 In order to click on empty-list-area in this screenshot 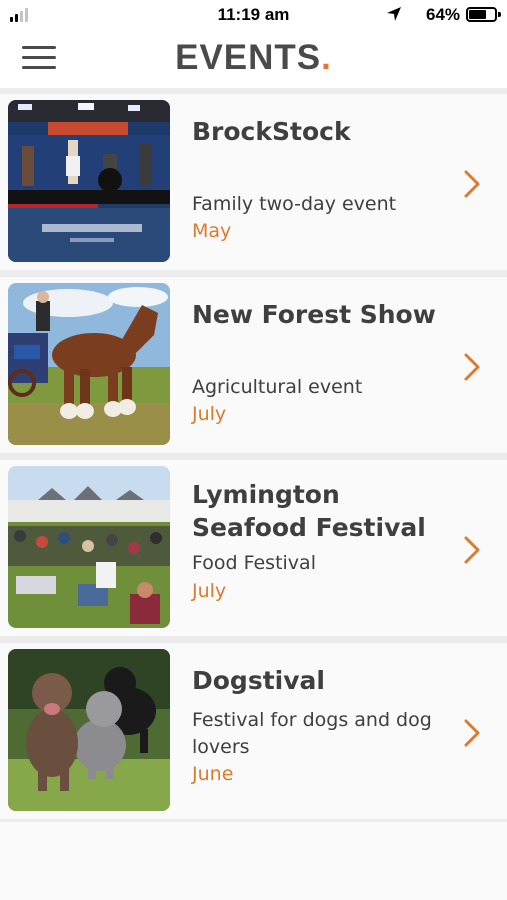, I will do `click(253, 861)`.